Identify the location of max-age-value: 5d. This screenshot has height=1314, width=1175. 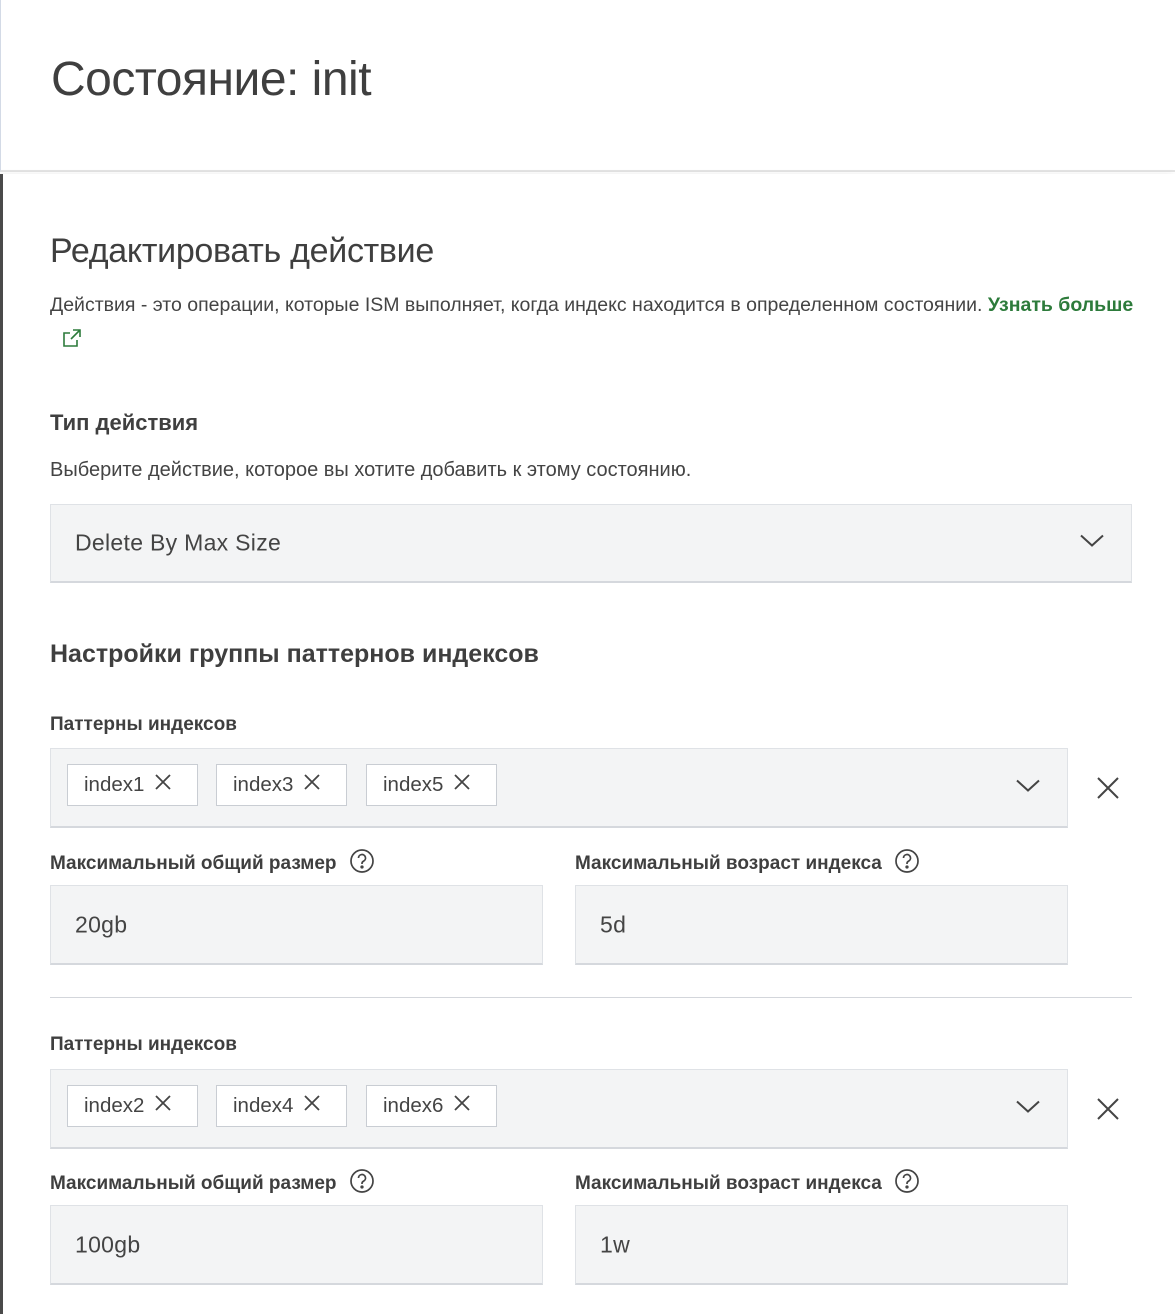
(613, 924).